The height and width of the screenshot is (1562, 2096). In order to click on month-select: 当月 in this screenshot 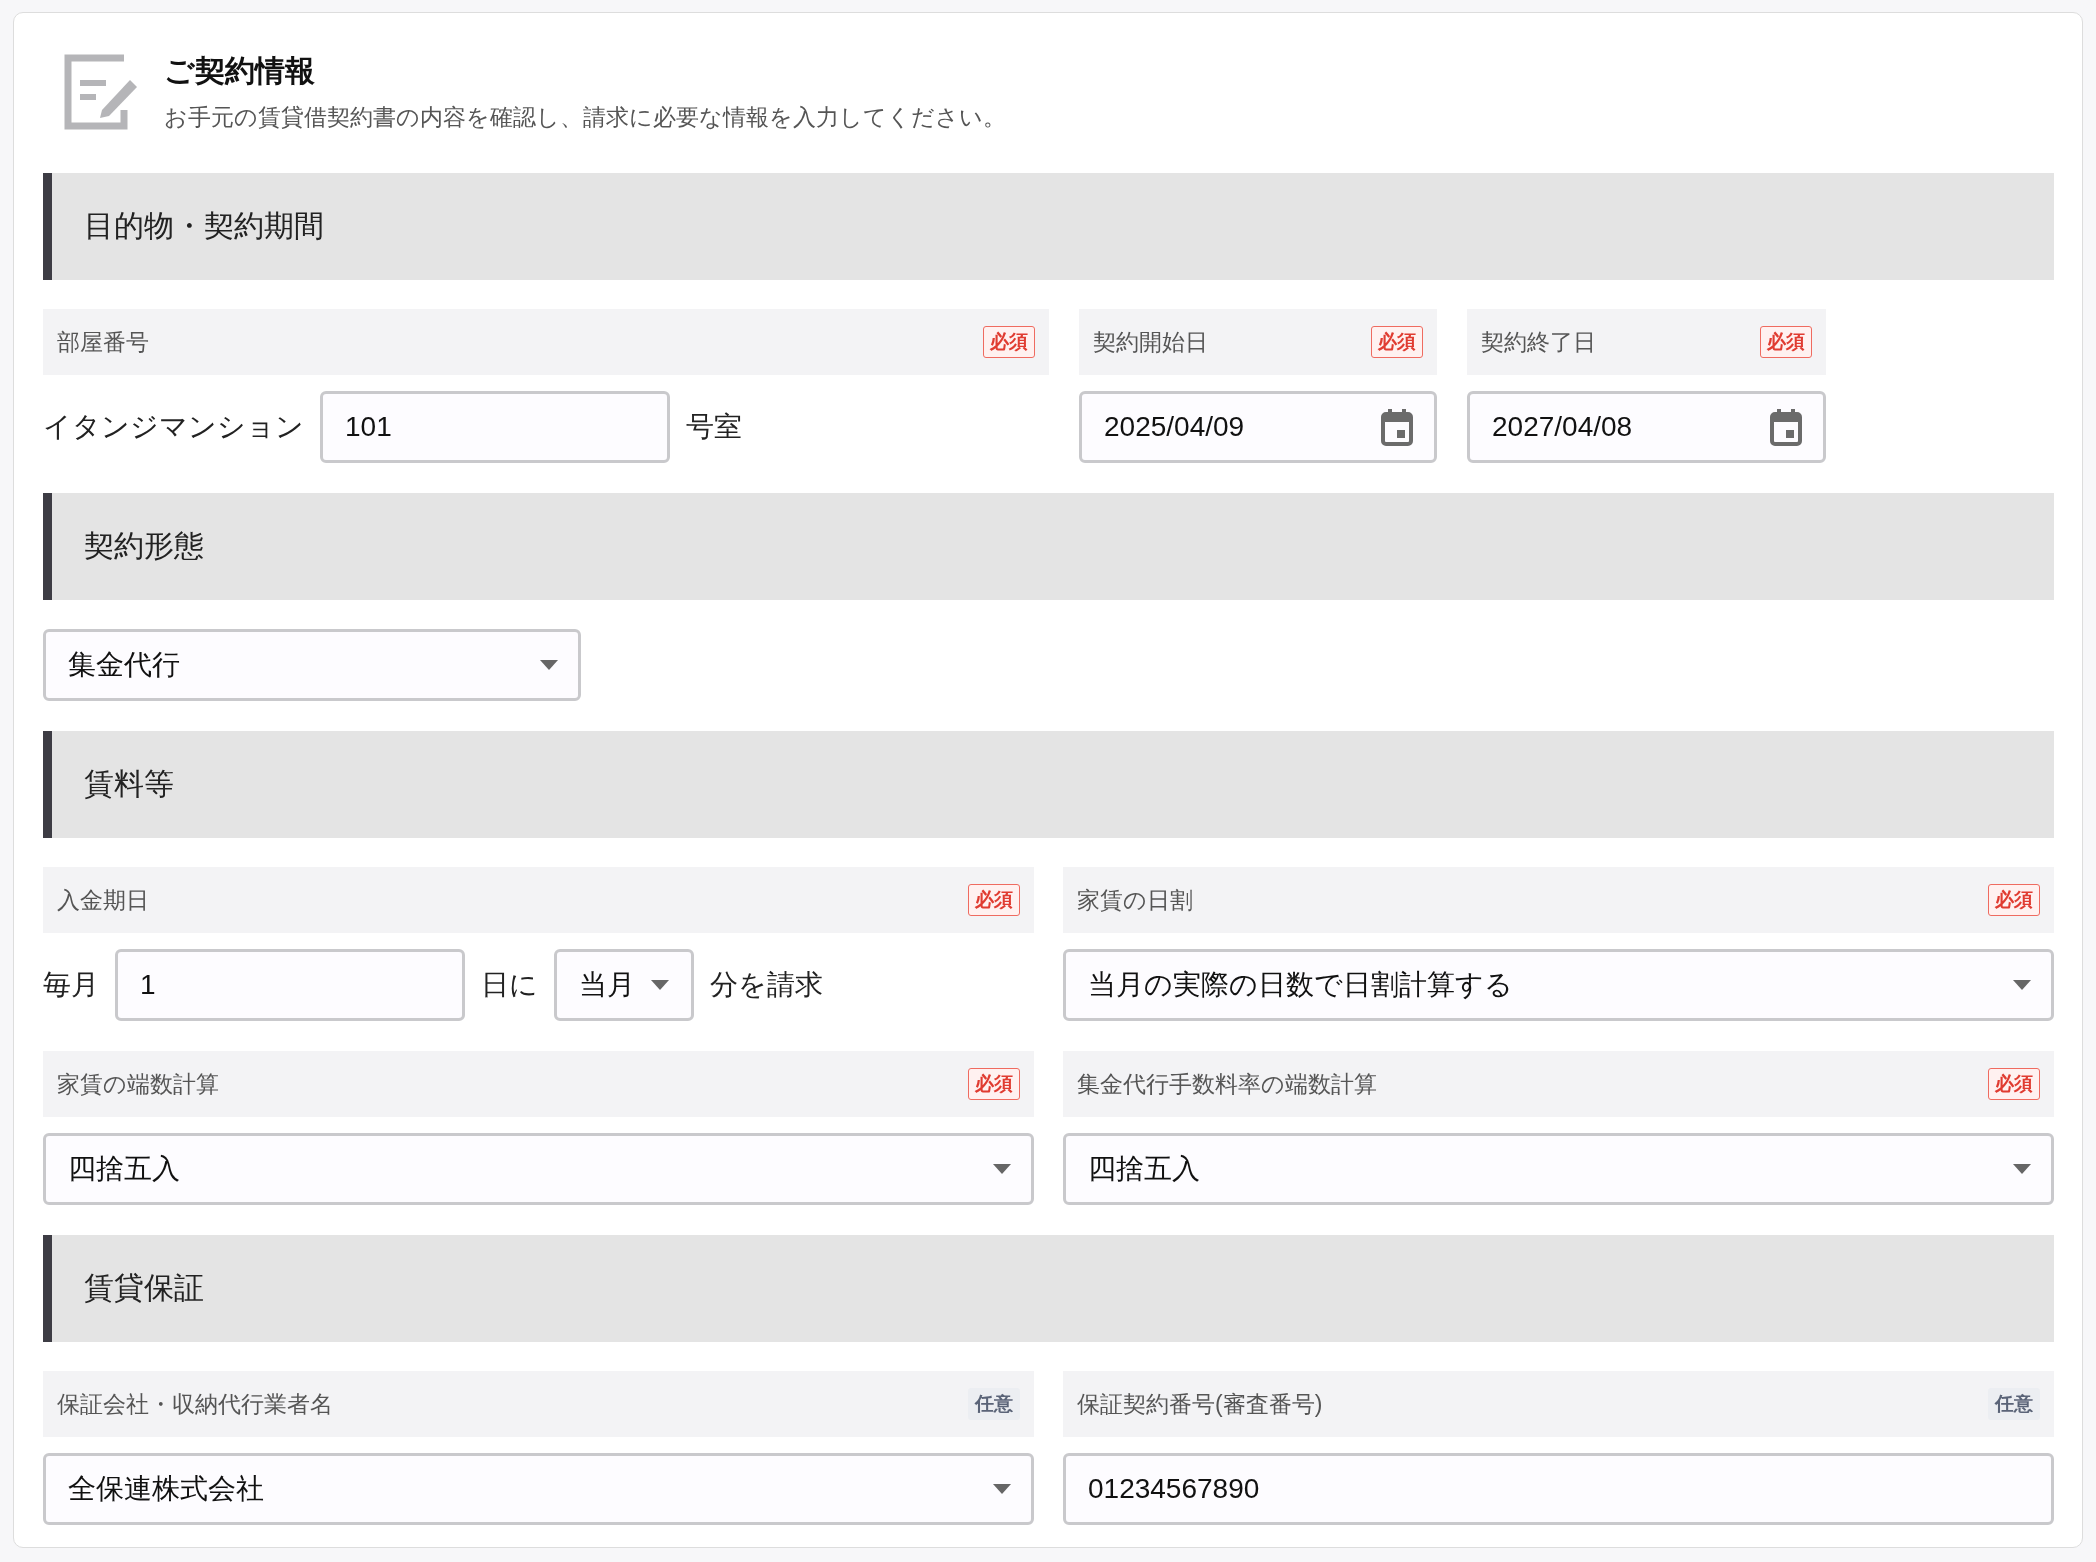, I will do `click(624, 985)`.